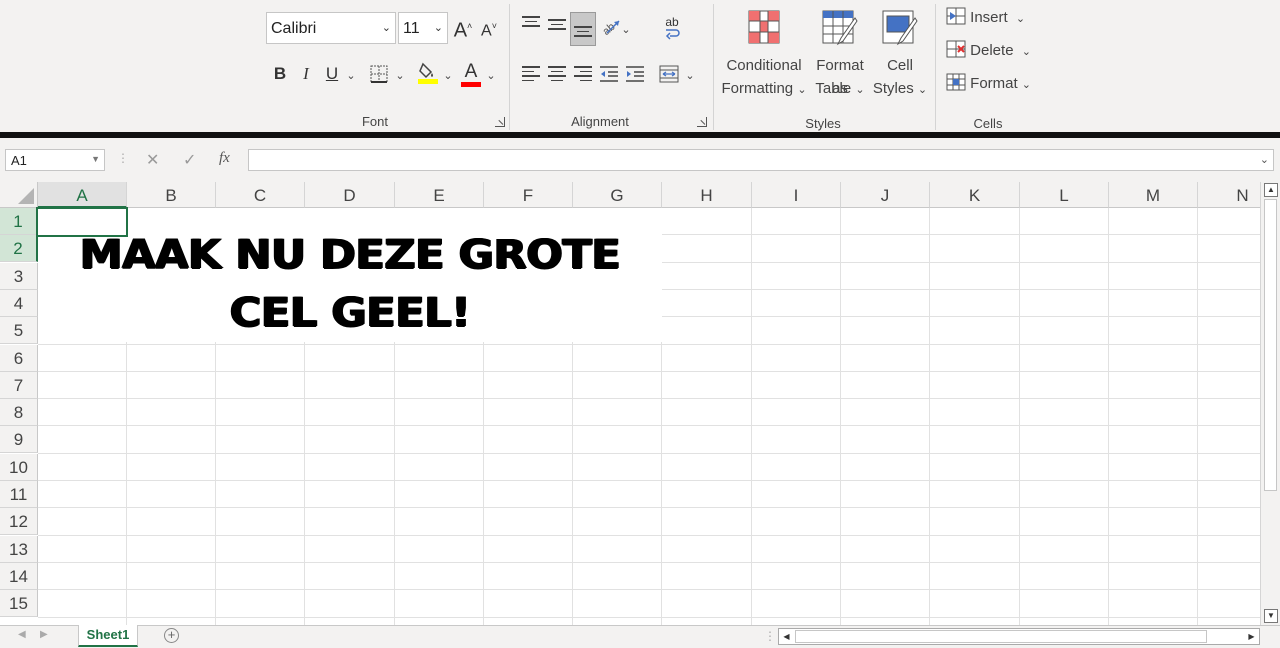 This screenshot has width=1280, height=648. I want to click on row-header-8: 8, so click(19, 413).